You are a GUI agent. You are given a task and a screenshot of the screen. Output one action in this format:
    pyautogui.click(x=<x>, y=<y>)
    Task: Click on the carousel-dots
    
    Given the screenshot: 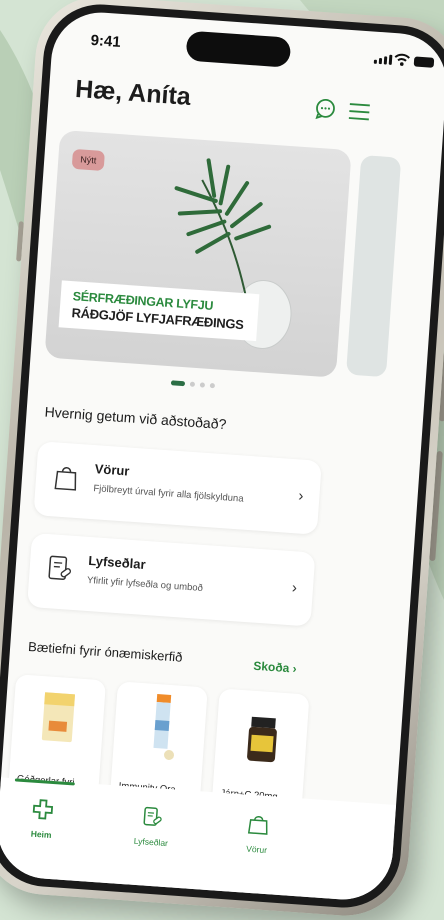 What is the action you would take?
    pyautogui.click(x=193, y=384)
    